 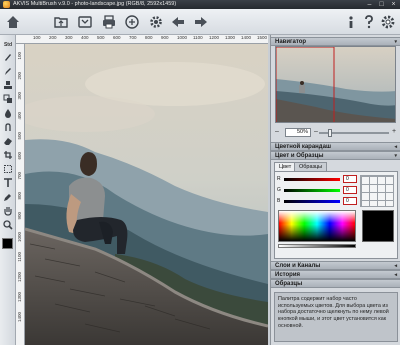 What do you see at coordinates (8, 211) in the screenshot?
I see `hand-icon` at bounding box center [8, 211].